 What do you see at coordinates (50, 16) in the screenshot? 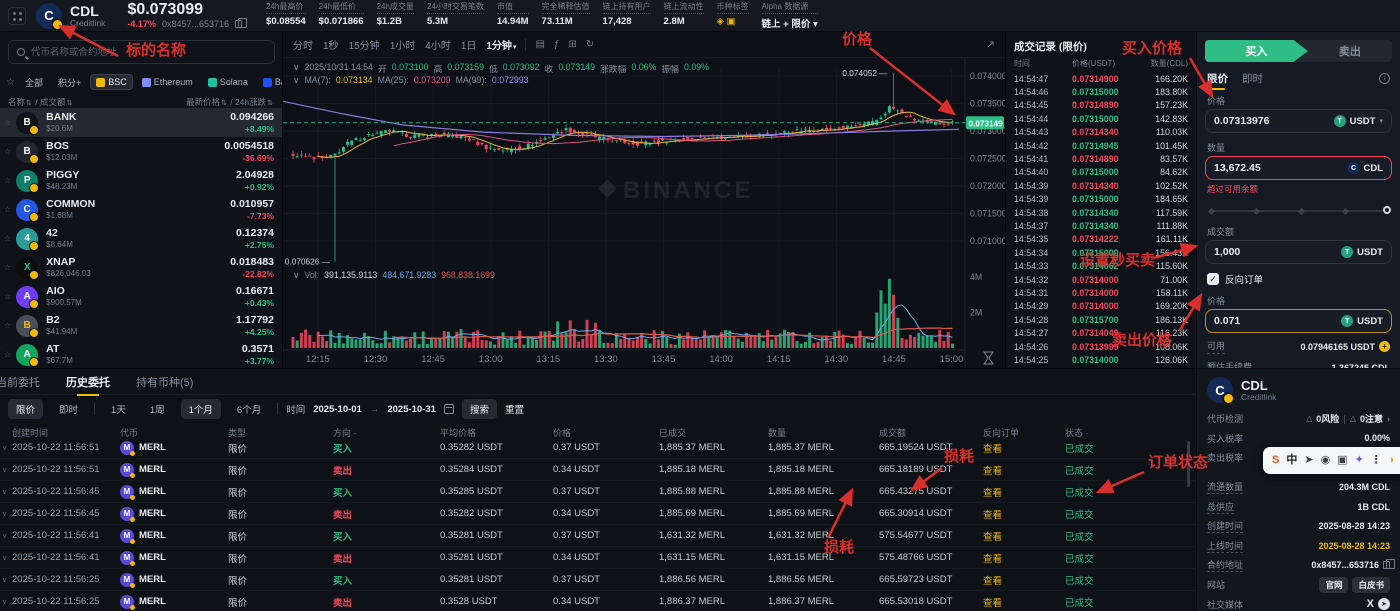
I see `coin-logo: C` at bounding box center [50, 16].